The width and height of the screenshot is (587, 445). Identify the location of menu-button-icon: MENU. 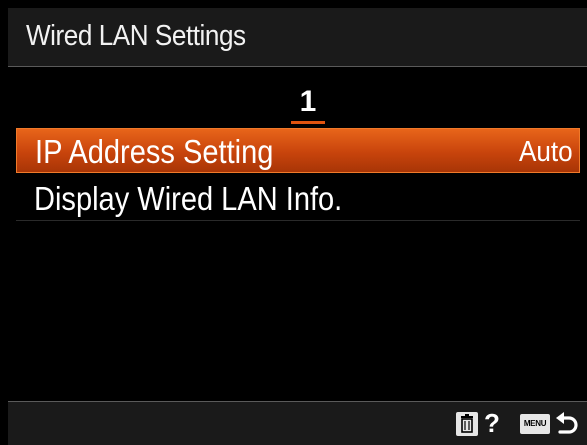
(535, 424).